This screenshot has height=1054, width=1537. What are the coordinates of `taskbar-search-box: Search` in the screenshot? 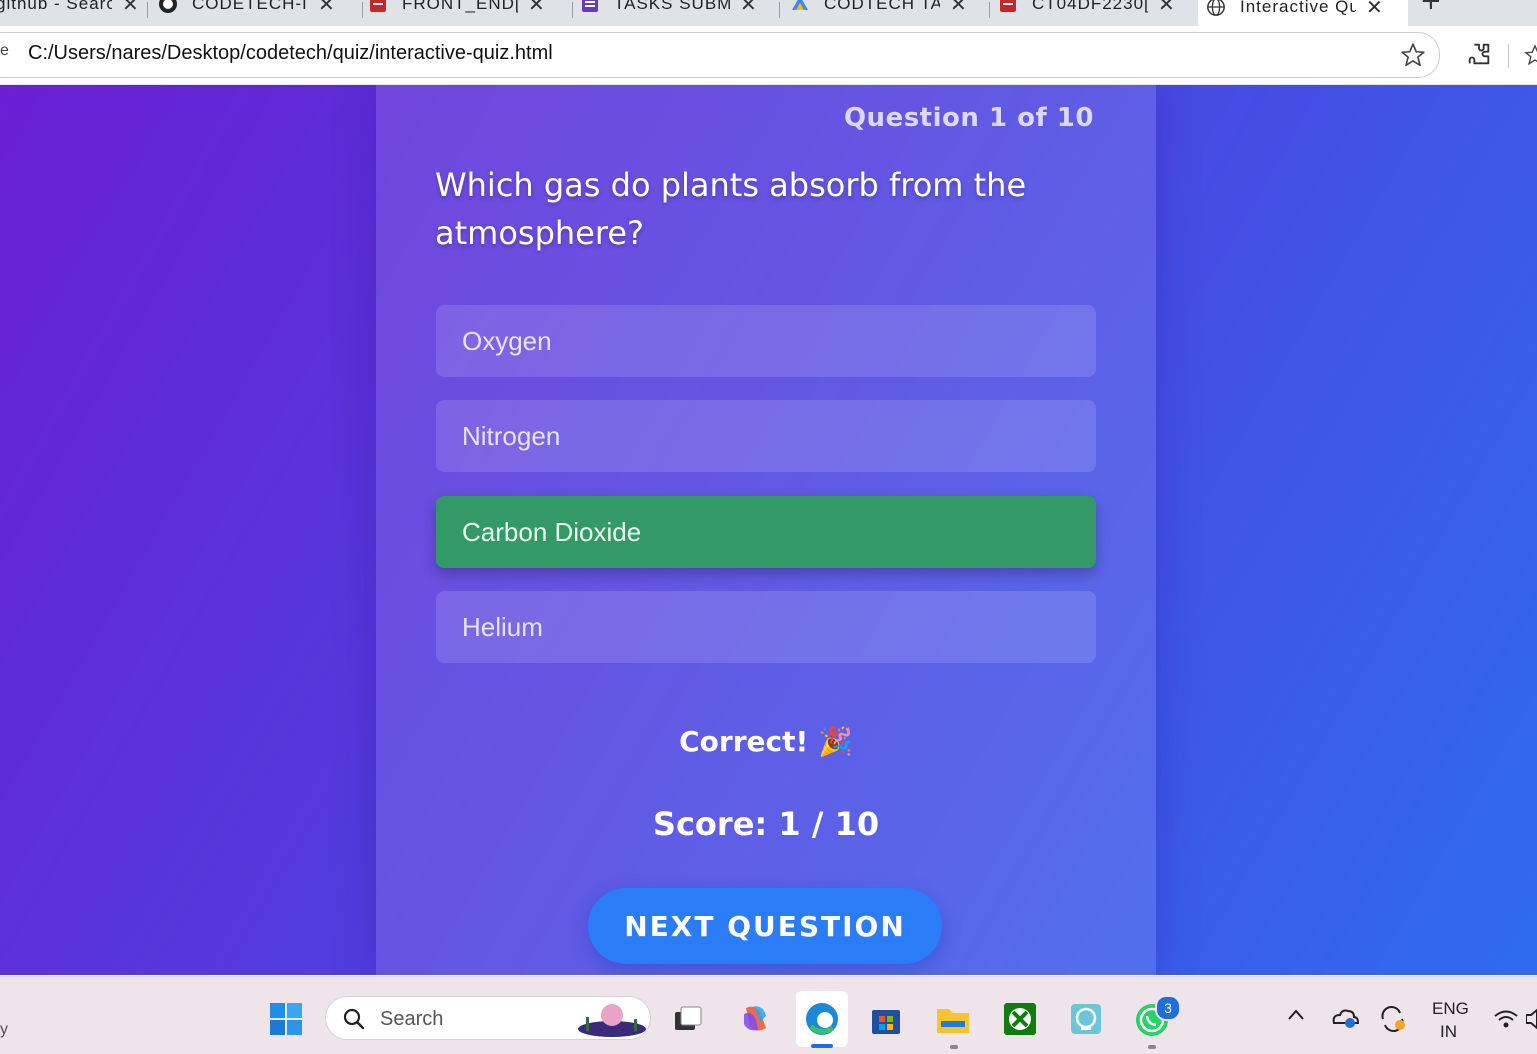 It's located at (488, 1018).